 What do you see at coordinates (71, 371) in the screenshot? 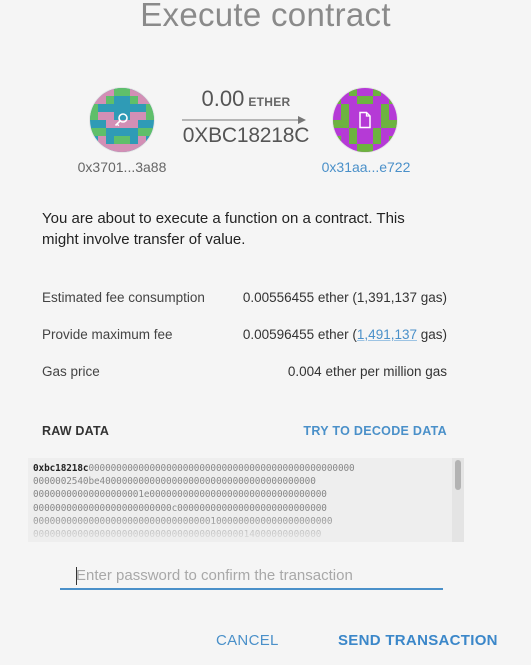
I see `gas-price-label: Gas price` at bounding box center [71, 371].